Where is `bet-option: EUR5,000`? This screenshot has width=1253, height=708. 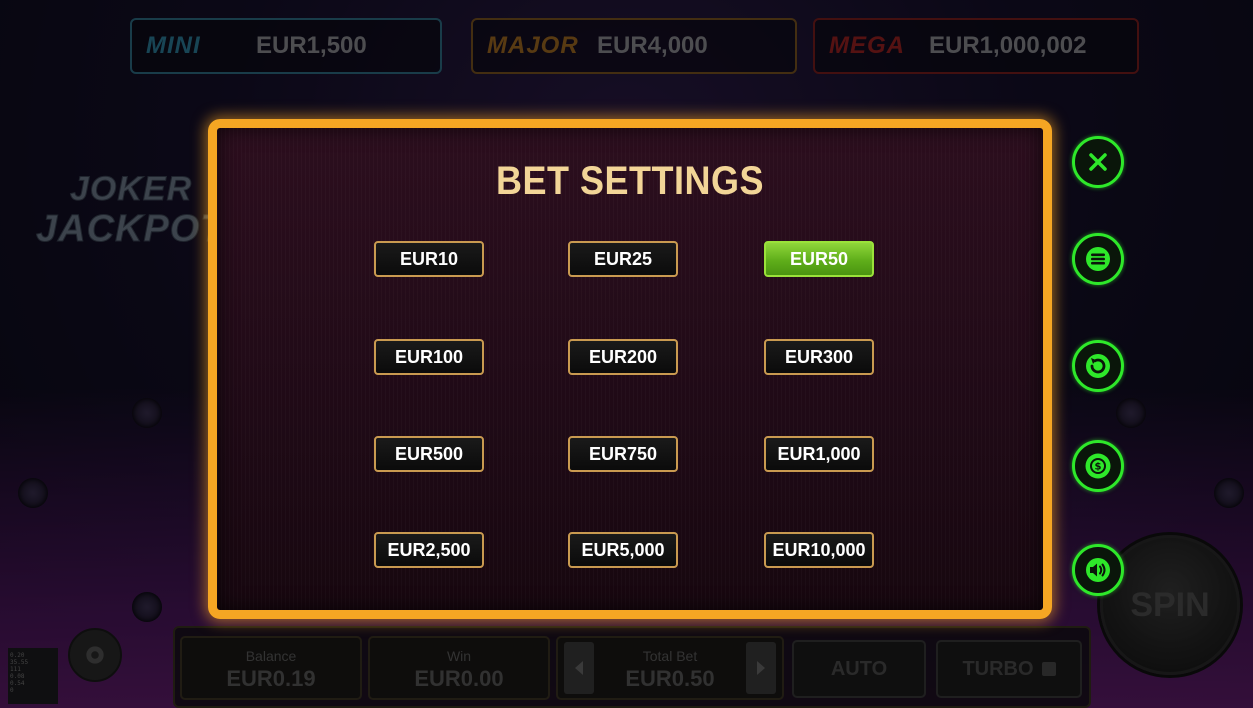 bet-option: EUR5,000 is located at coordinates (623, 550).